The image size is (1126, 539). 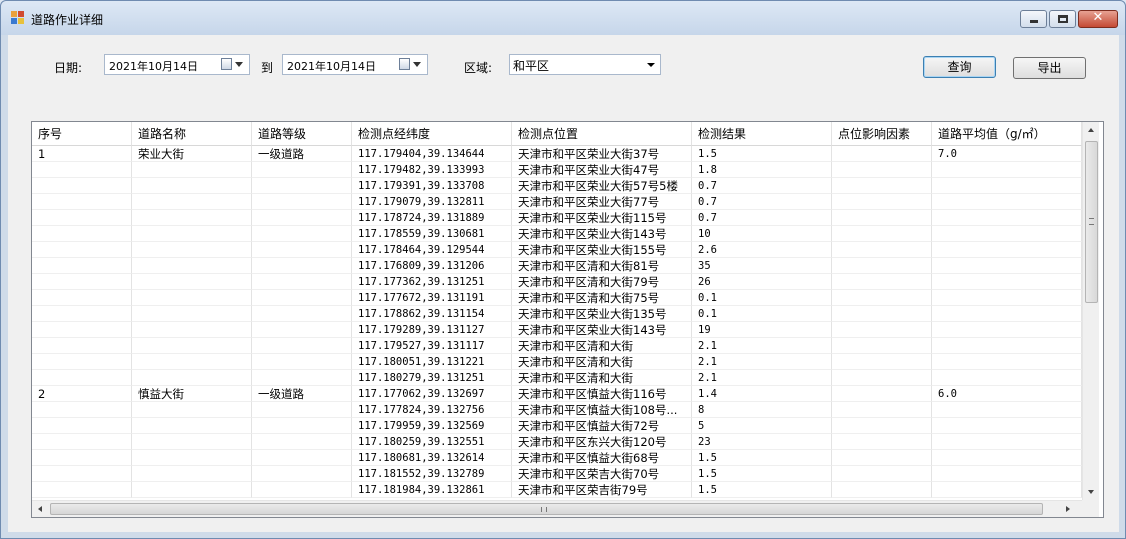 What do you see at coordinates (557, 314) in the screenshot?
I see `table-row: 117.178862,39.131154 天津市和平区荣业大街135号 0.1` at bounding box center [557, 314].